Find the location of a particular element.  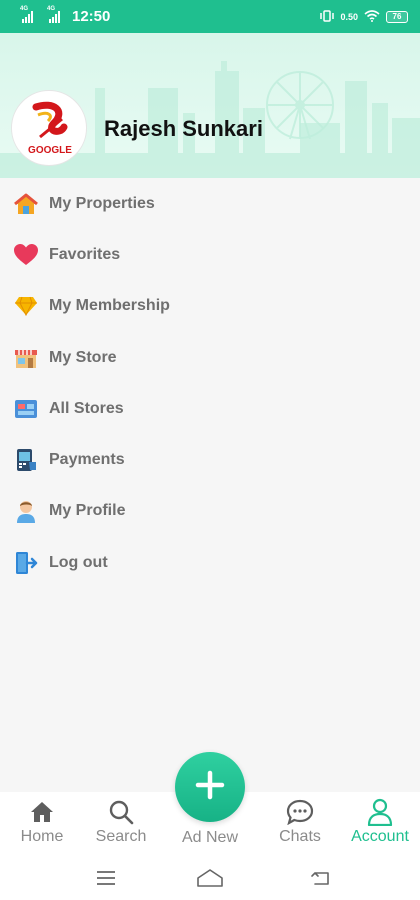

nav-account: Account is located at coordinates (379, 826).